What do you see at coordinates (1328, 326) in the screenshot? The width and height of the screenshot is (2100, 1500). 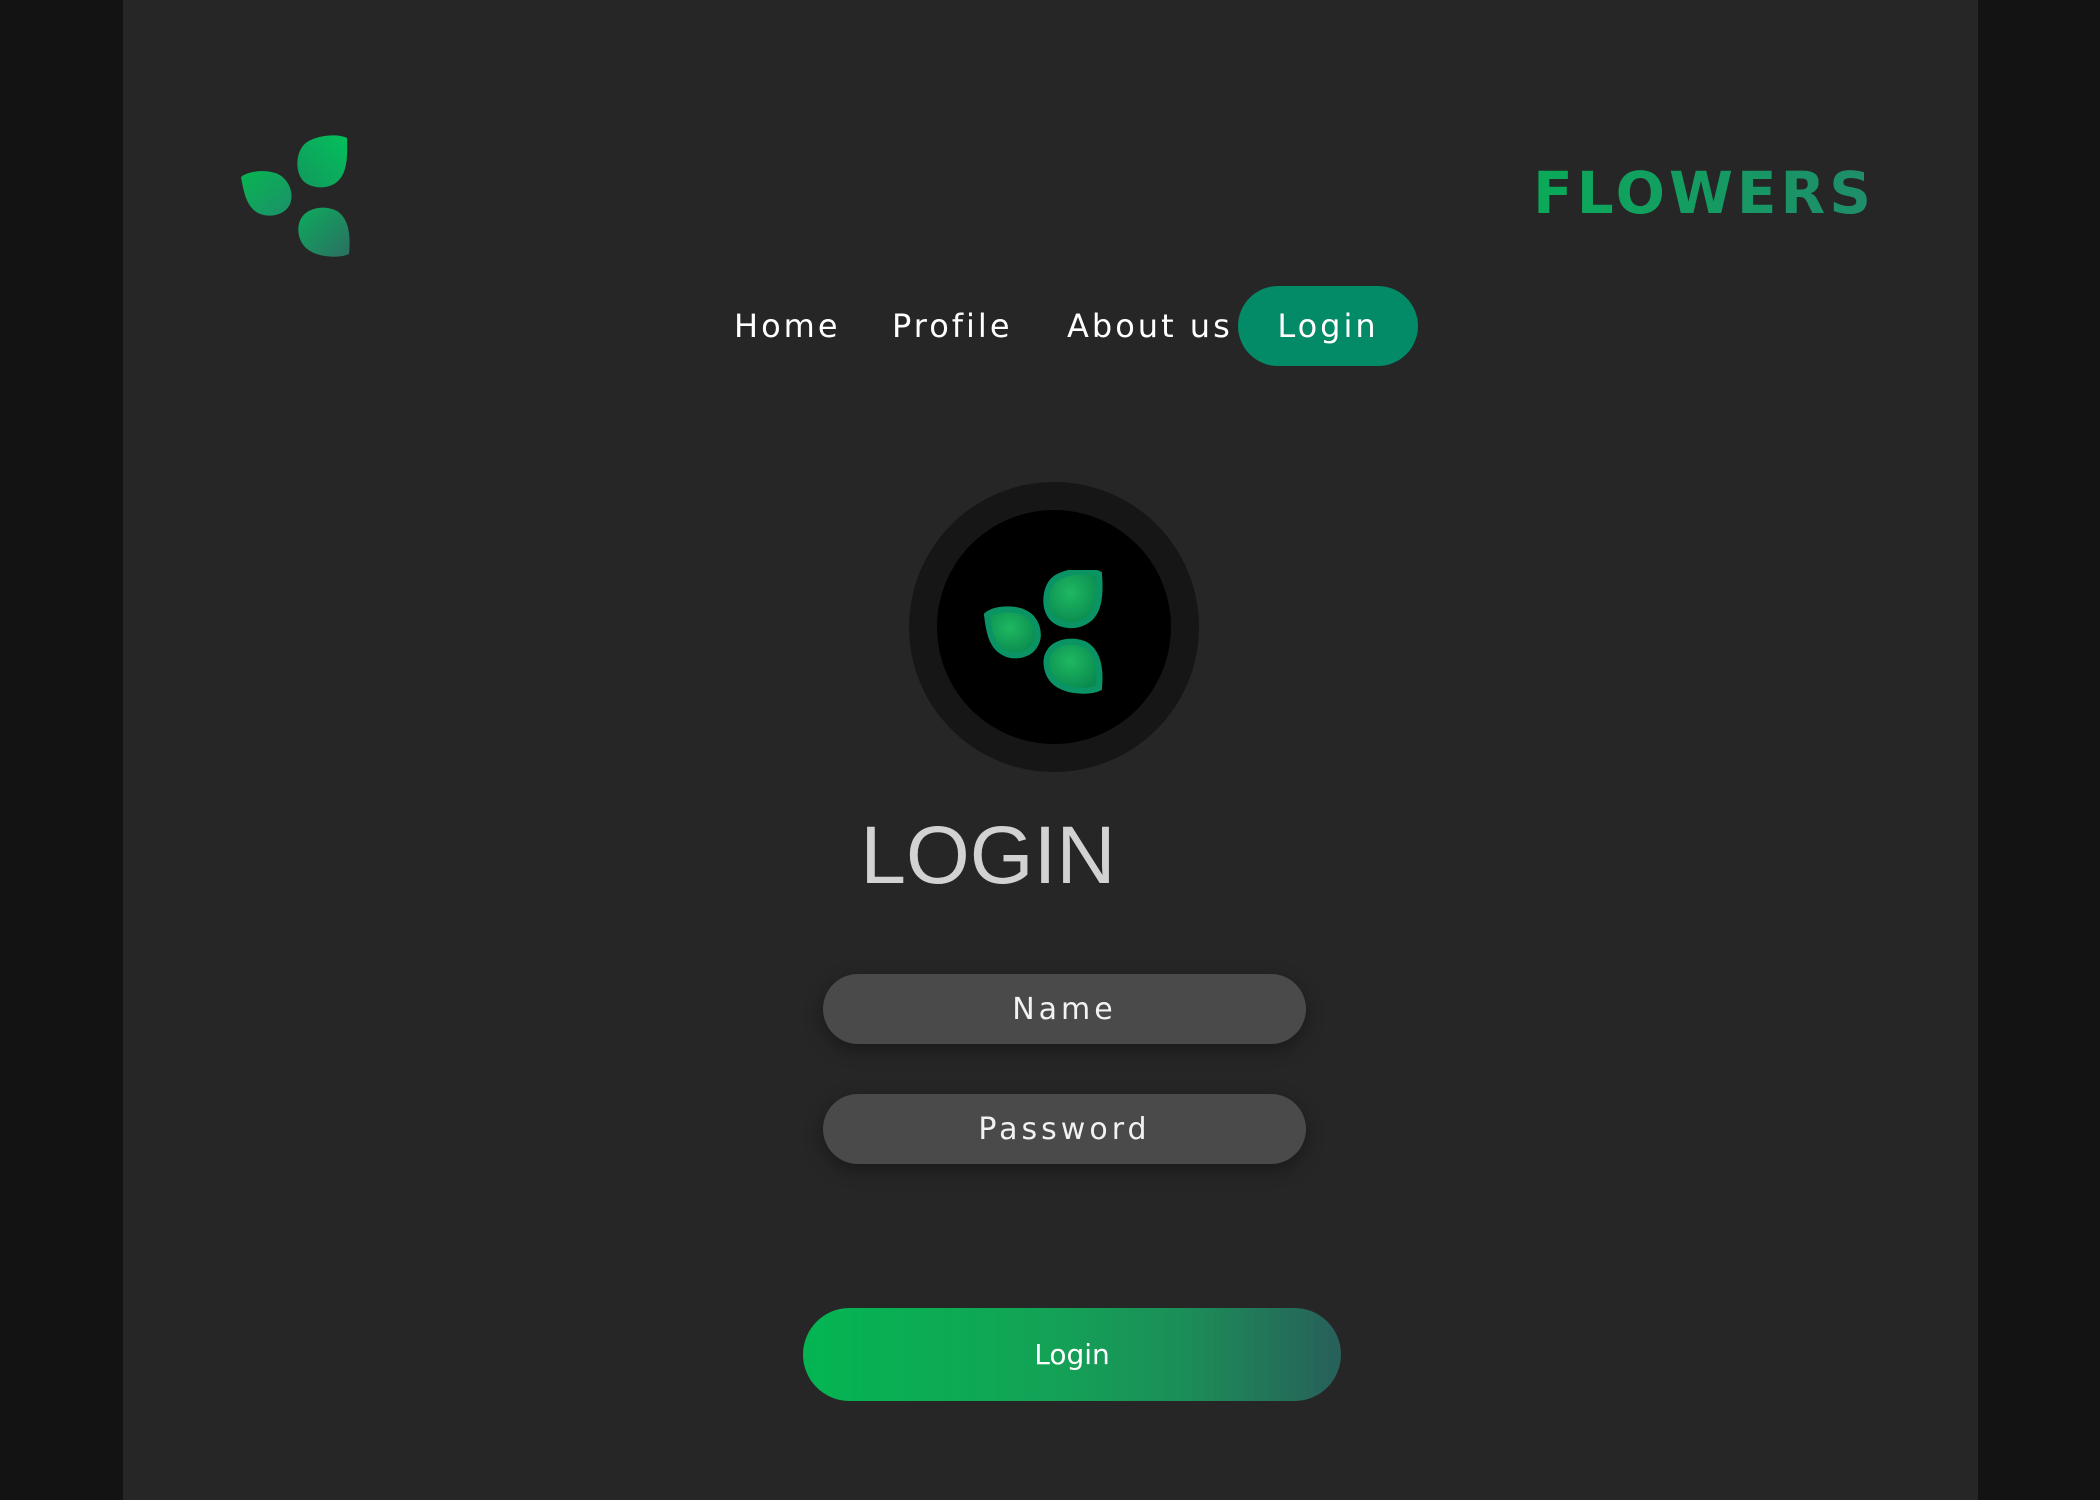 I see `nav-item-login: Login` at bounding box center [1328, 326].